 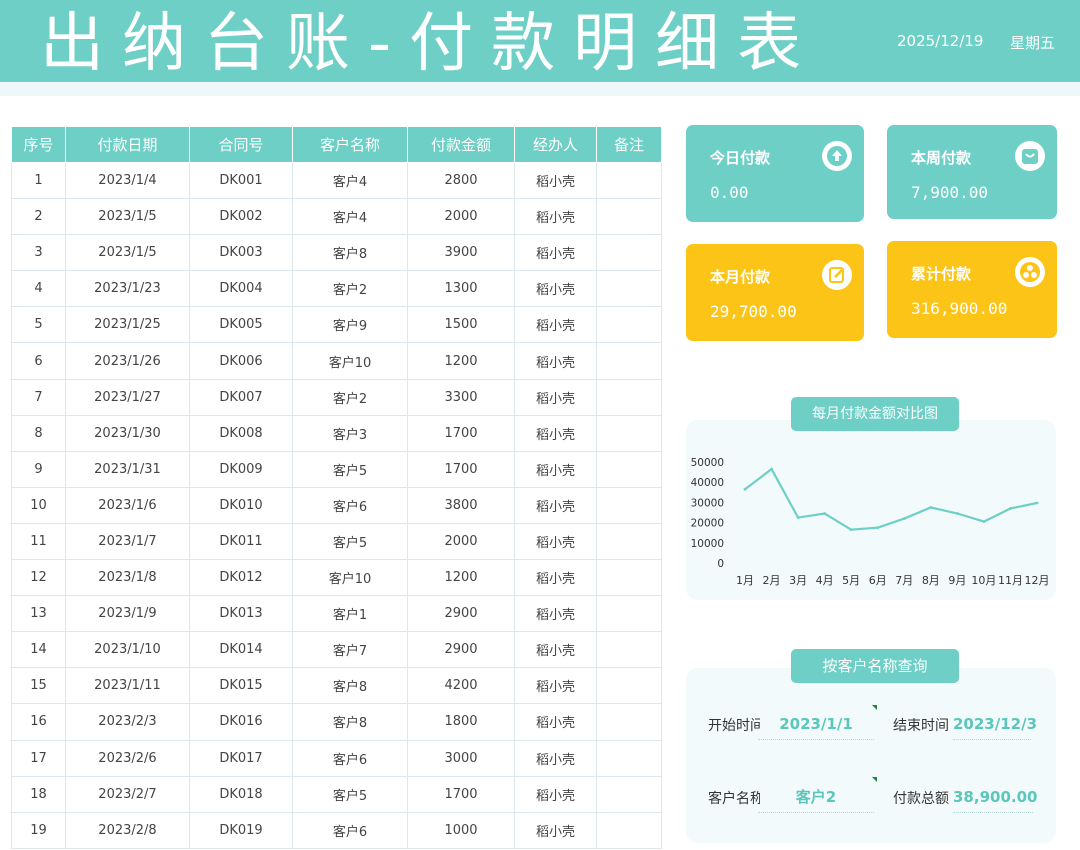 What do you see at coordinates (336, 505) in the screenshot?
I see `table-row: 10 2023/1/6 DK010 客户6 3800 稻小壳` at bounding box center [336, 505].